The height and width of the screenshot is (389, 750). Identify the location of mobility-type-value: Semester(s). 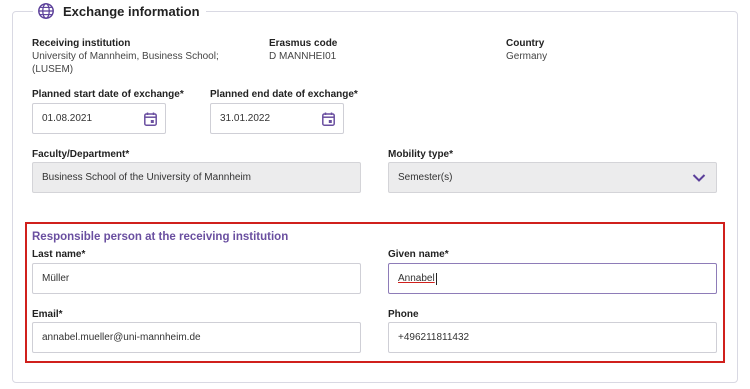
(425, 177).